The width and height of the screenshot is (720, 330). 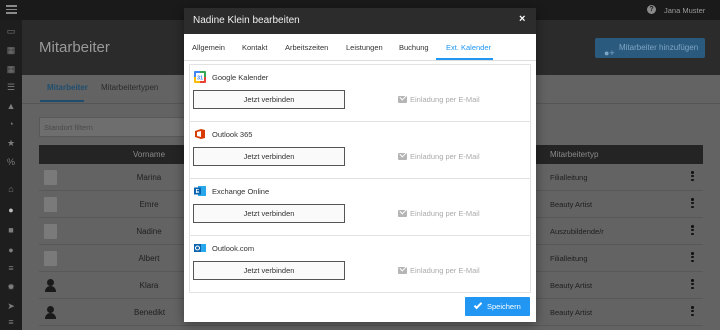 I want to click on service-name: Exchange Online, so click(x=241, y=191).